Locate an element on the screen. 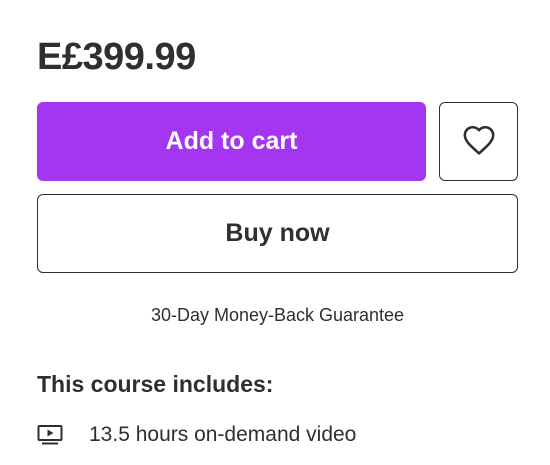  wishlist-button is located at coordinates (478, 141).